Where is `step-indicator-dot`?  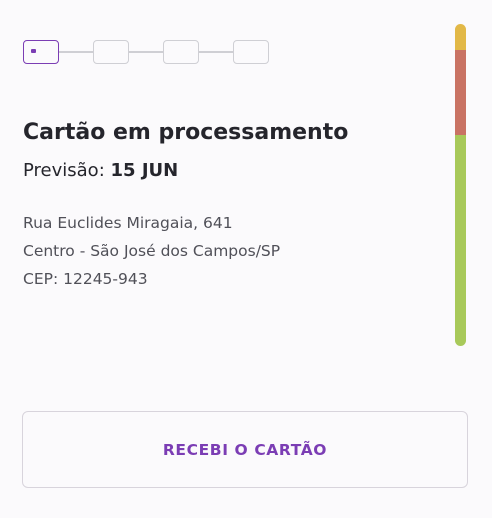 step-indicator-dot is located at coordinates (33, 51).